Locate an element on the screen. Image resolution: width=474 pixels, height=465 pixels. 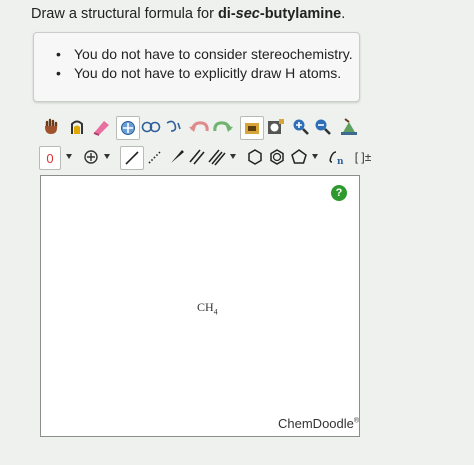
ring-template-icon is located at coordinates (275, 127).